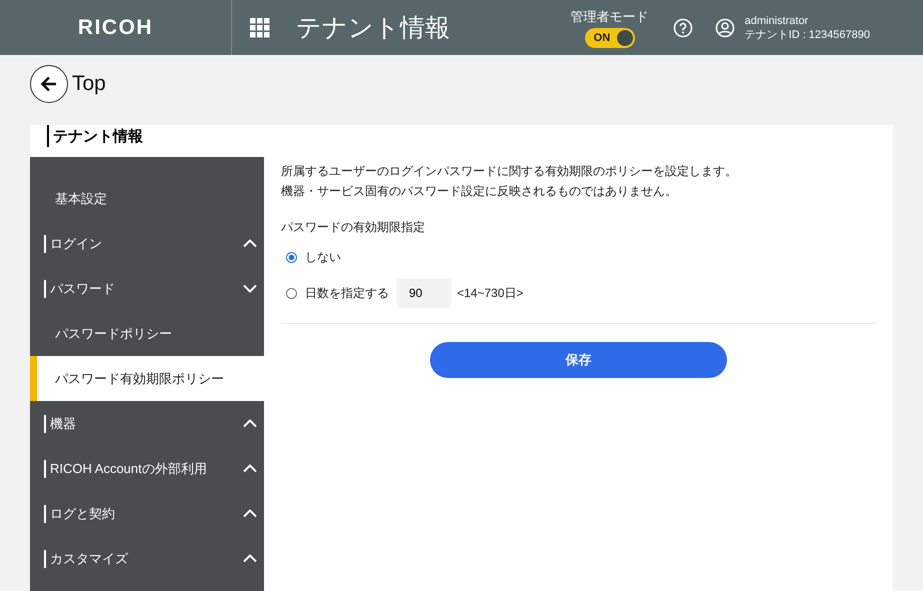 The width and height of the screenshot is (923, 591). Describe the element at coordinates (609, 38) in the screenshot. I see `admin-mode-toggle: ON` at that location.